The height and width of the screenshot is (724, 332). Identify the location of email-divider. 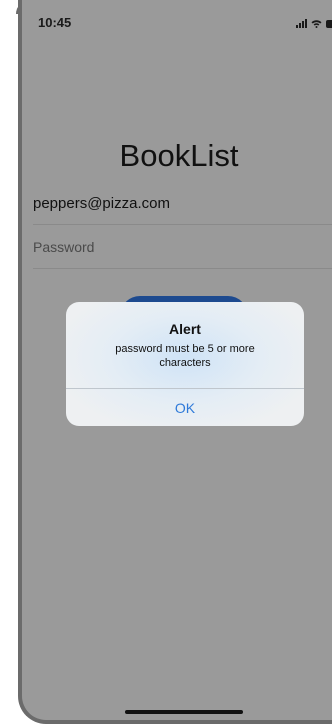
(182, 224).